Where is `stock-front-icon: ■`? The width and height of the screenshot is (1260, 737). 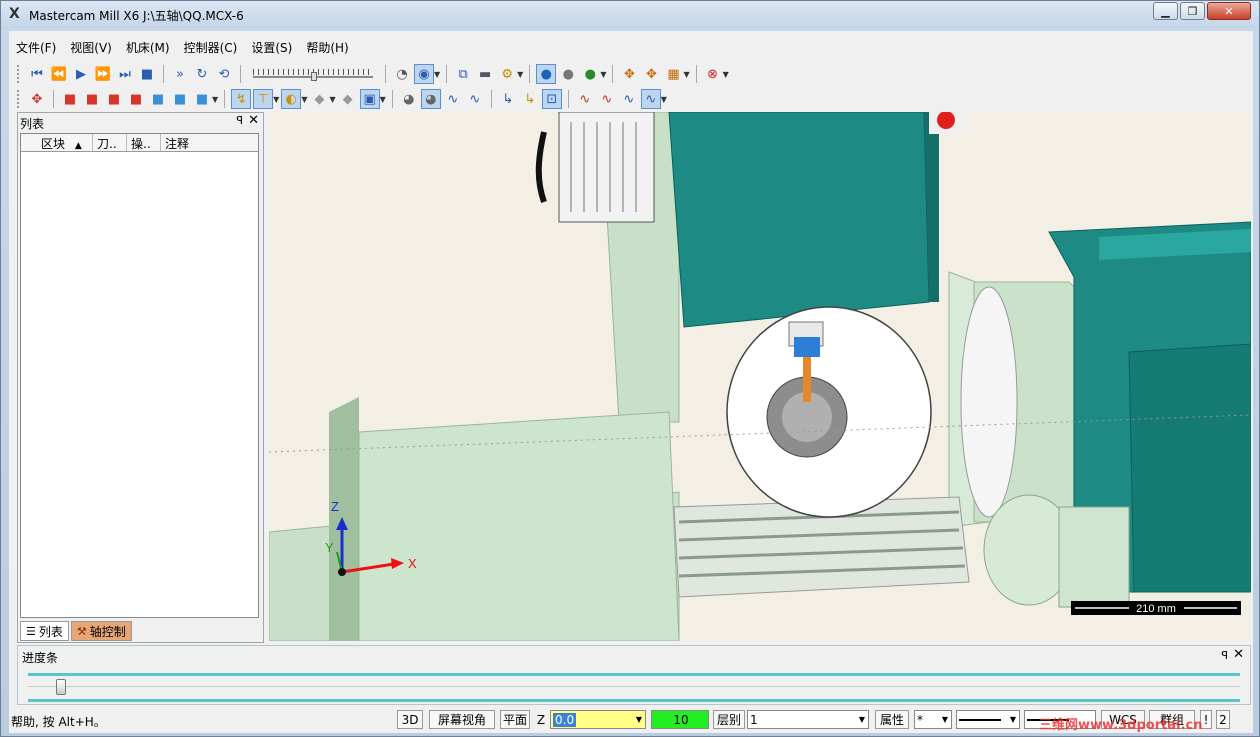
stock-front-icon: ■ is located at coordinates (136, 99).